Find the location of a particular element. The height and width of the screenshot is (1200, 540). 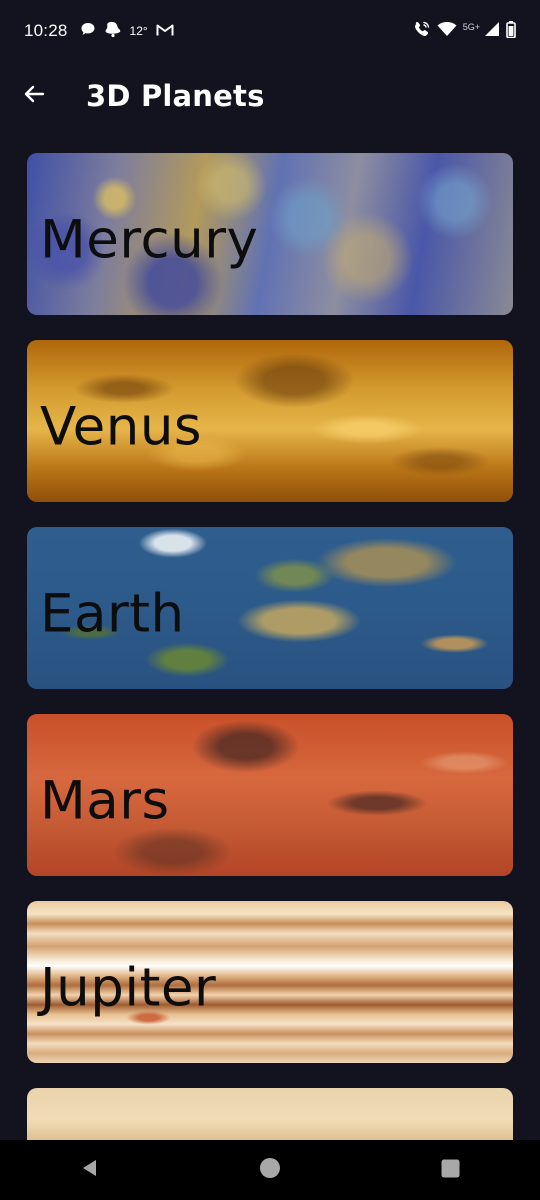

system-navigation-bar is located at coordinates (270, 1170).